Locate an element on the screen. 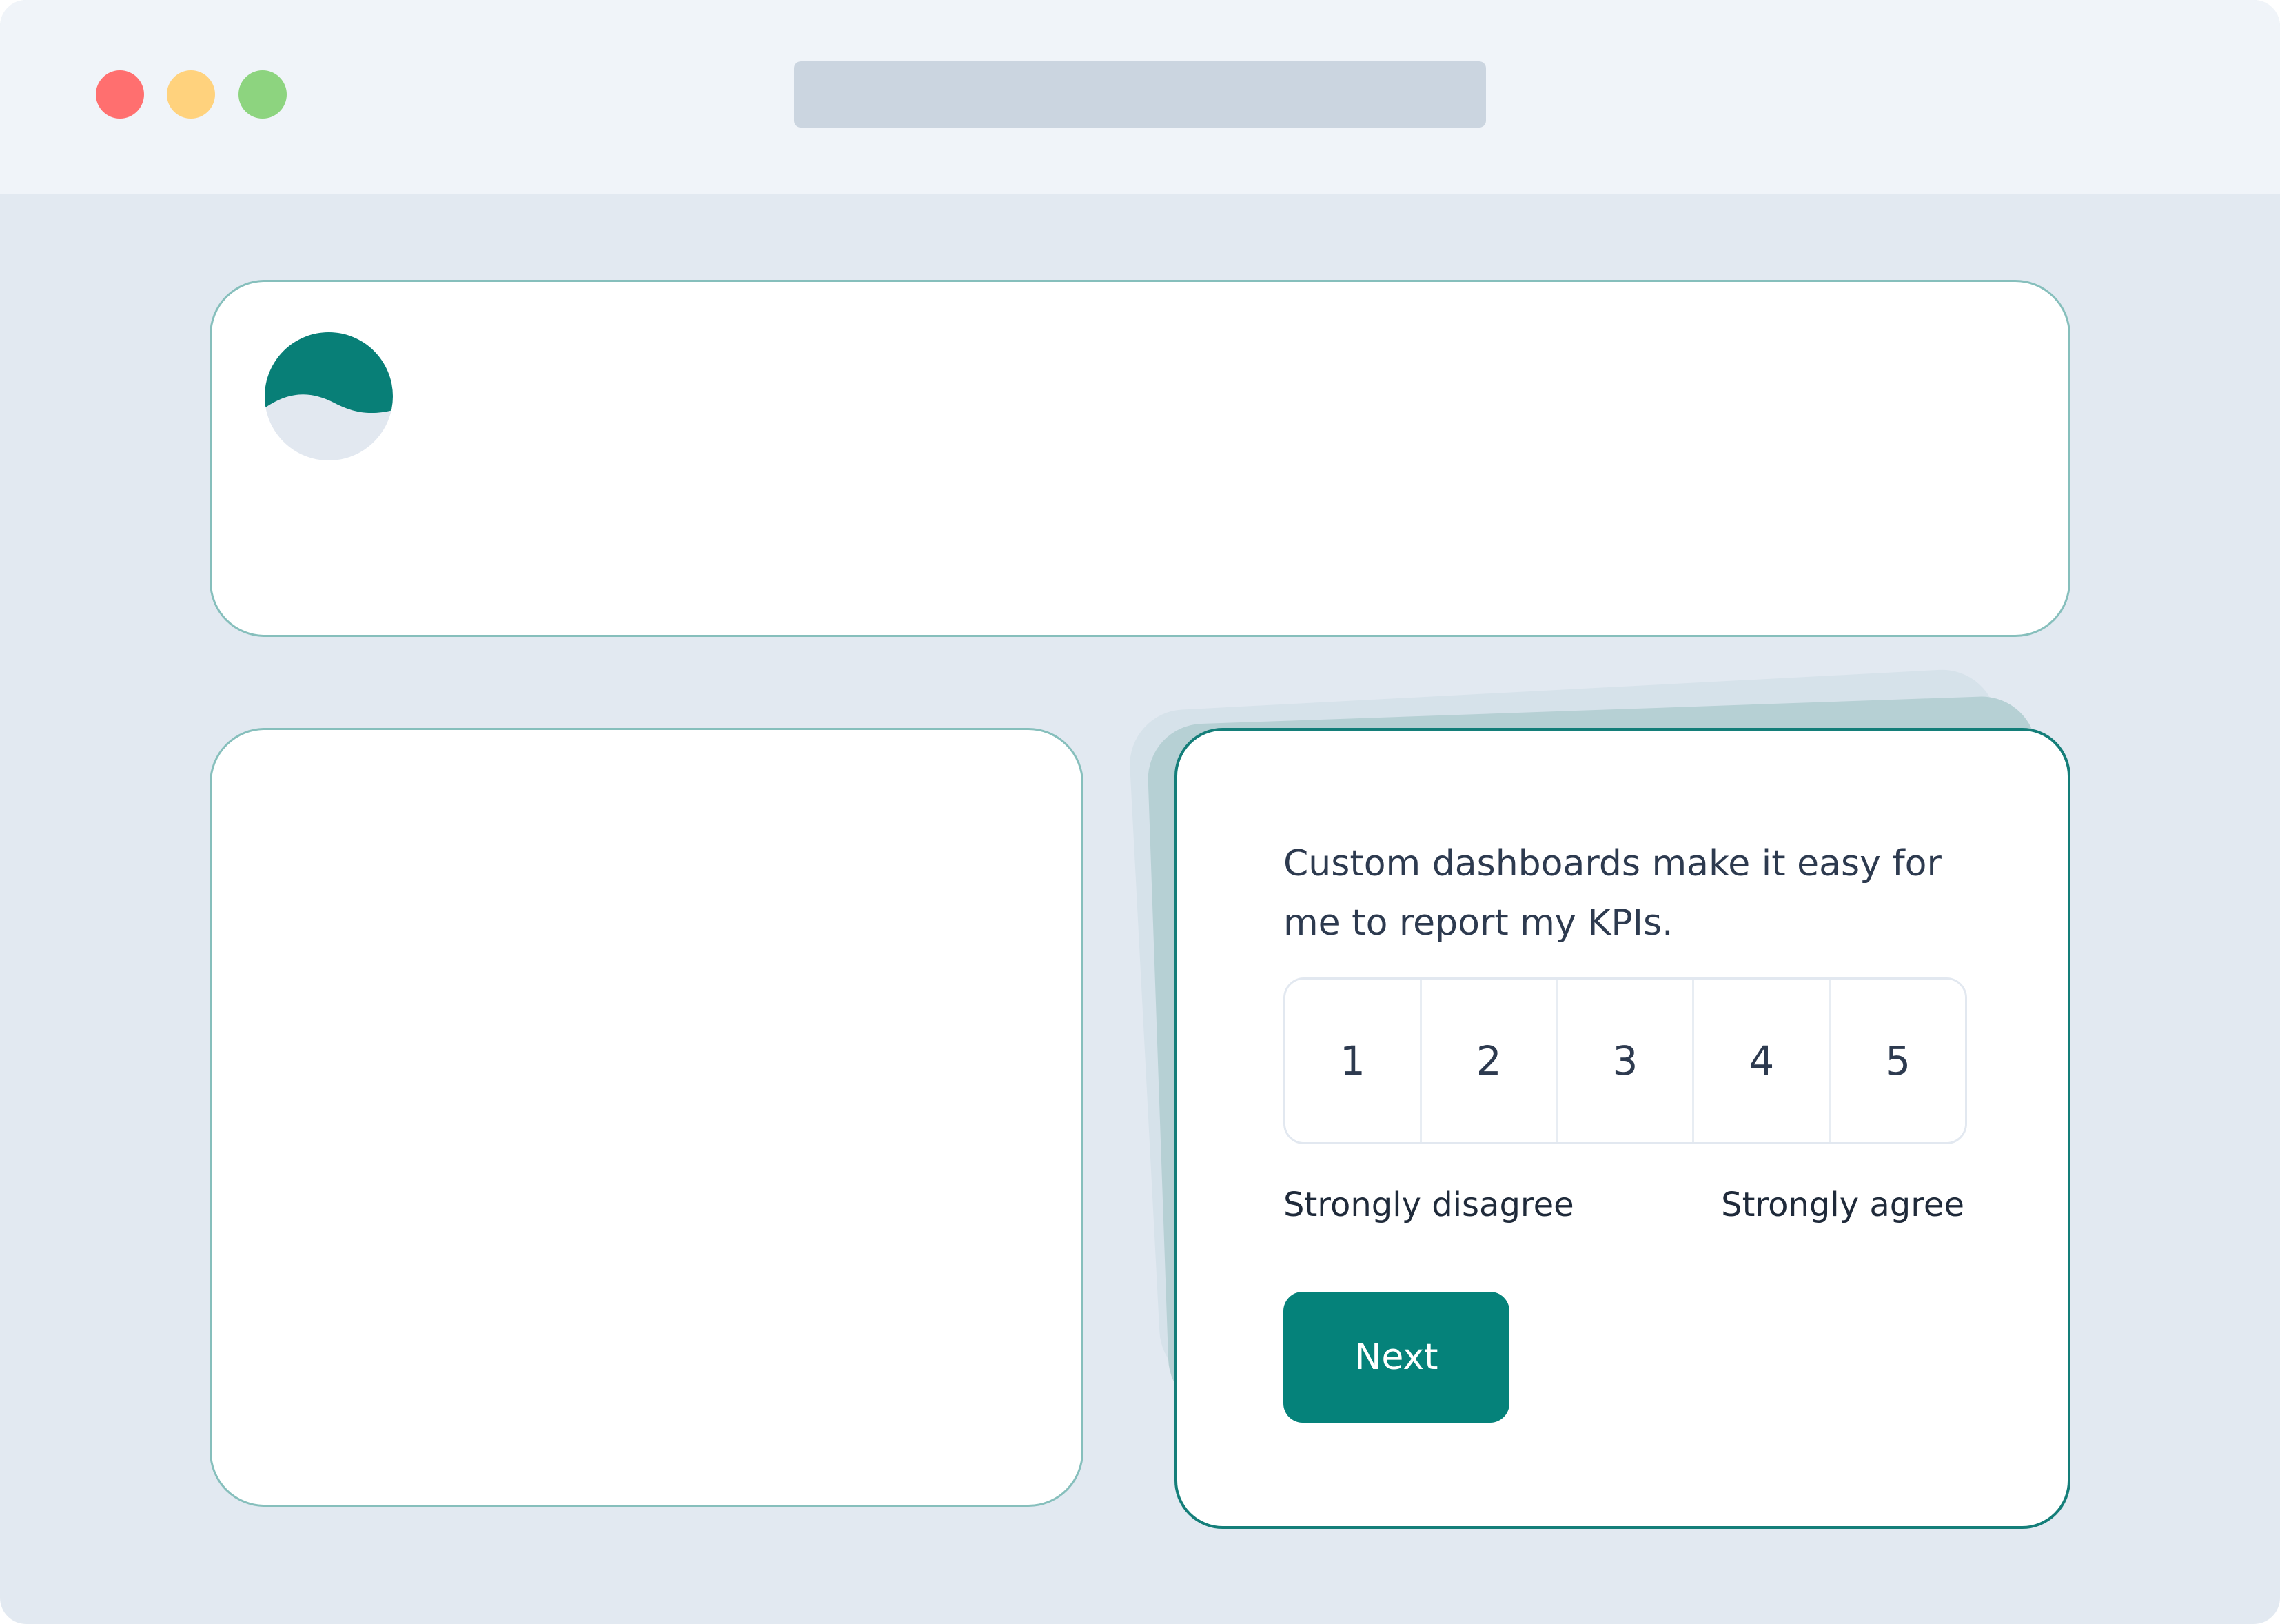  brand-logo-icon is located at coordinates (329, 396).